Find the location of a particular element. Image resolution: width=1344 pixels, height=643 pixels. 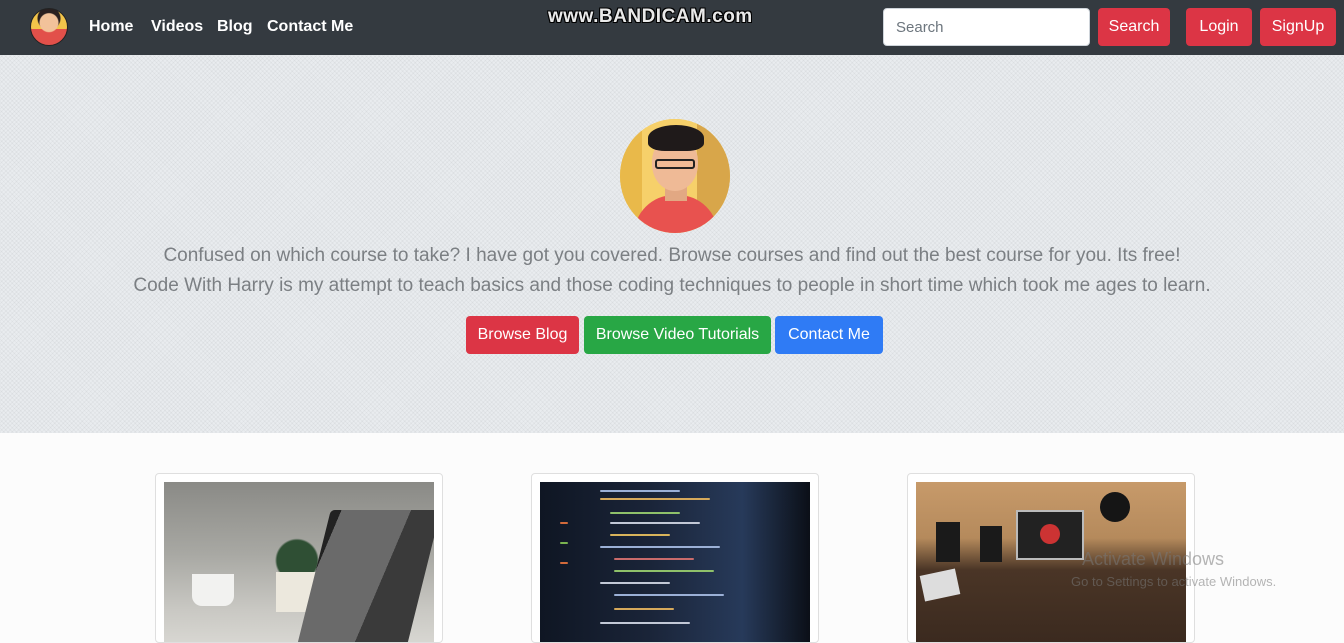

activate-windows-subtitle: Go to Settings to activate Windows. is located at coordinates (1174, 581).